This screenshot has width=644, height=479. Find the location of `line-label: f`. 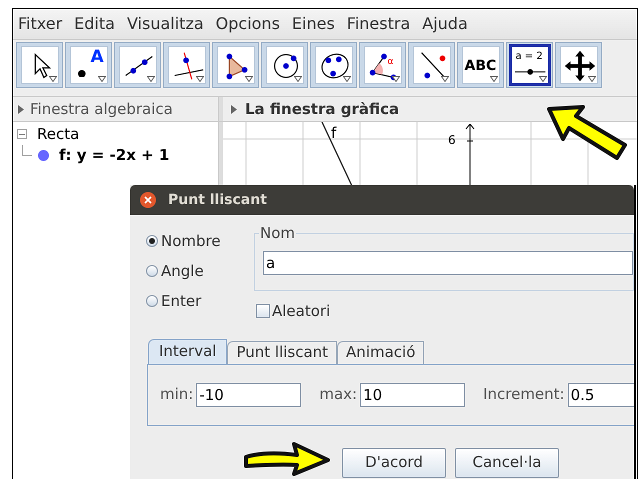

line-label: f is located at coordinates (333, 133).